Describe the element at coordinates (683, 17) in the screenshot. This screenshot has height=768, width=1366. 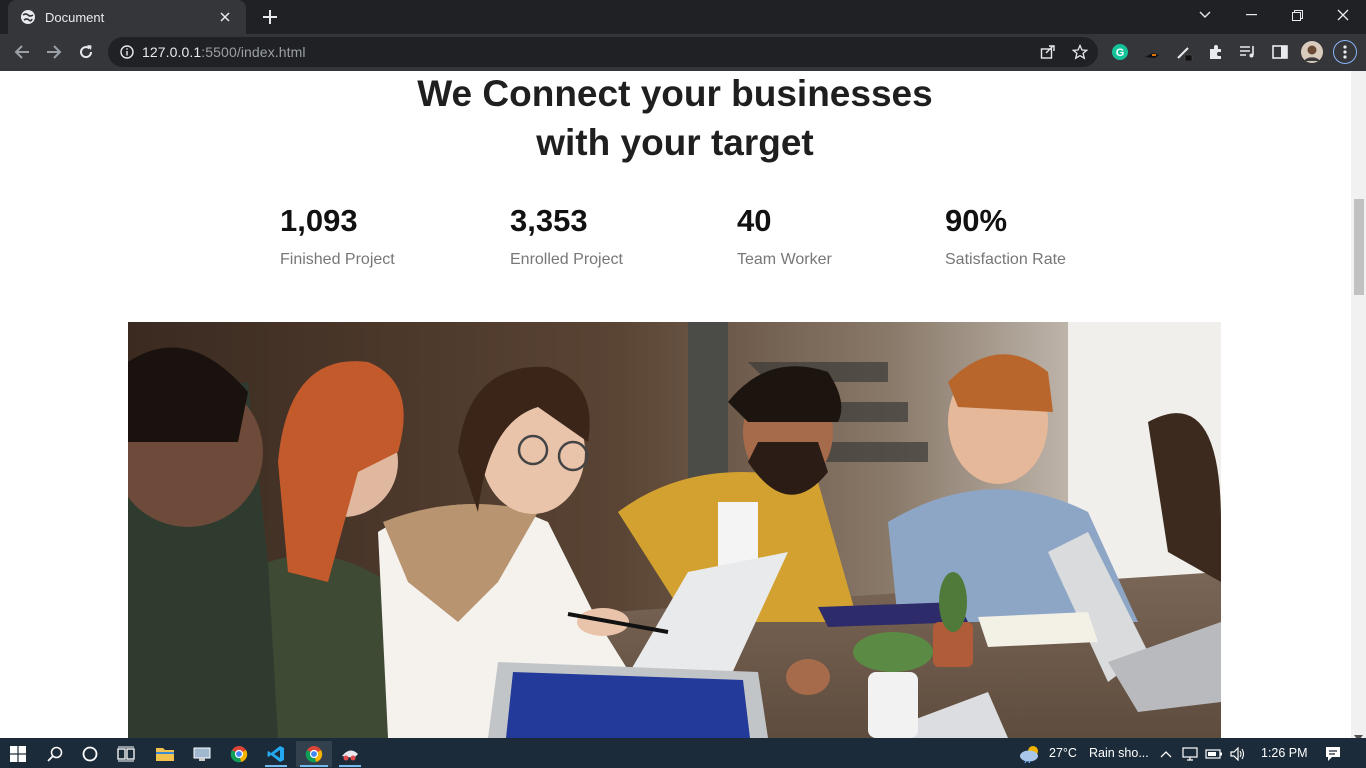
I see `browser-titlebar: Document` at that location.